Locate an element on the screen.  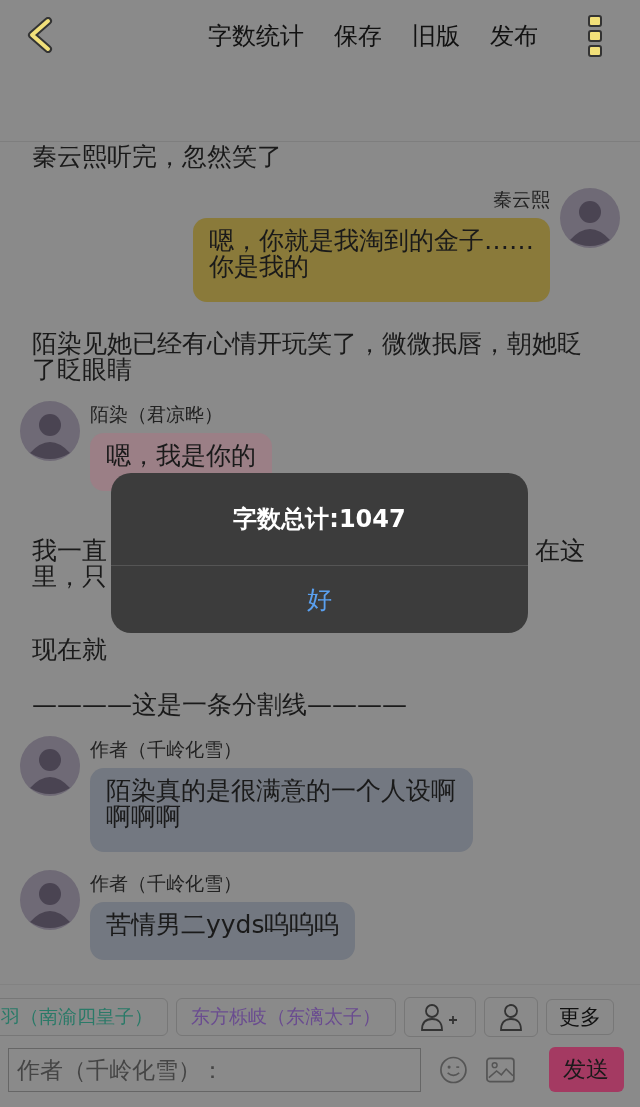
add-role-button is located at coordinates (440, 1017).